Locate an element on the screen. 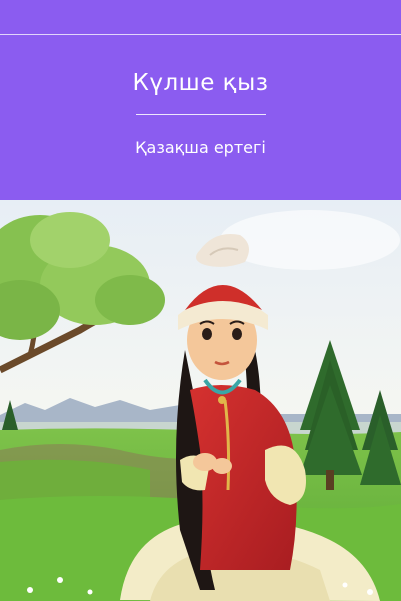  book-title: Күлше қыз is located at coordinates (200, 83).